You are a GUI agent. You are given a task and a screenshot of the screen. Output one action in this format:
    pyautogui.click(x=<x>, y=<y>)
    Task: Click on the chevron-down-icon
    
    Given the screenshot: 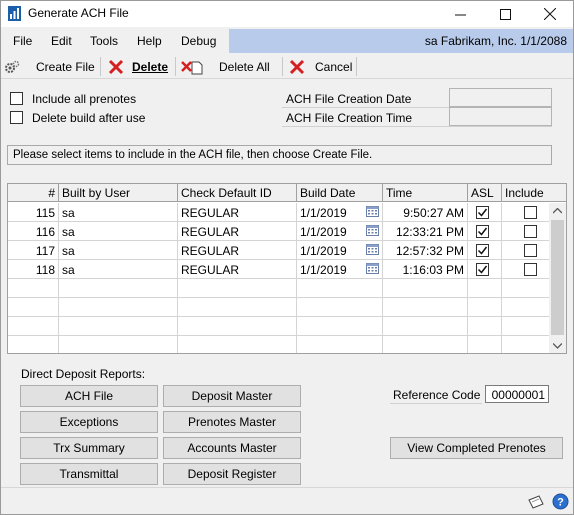 What is the action you would take?
    pyautogui.click(x=557, y=346)
    